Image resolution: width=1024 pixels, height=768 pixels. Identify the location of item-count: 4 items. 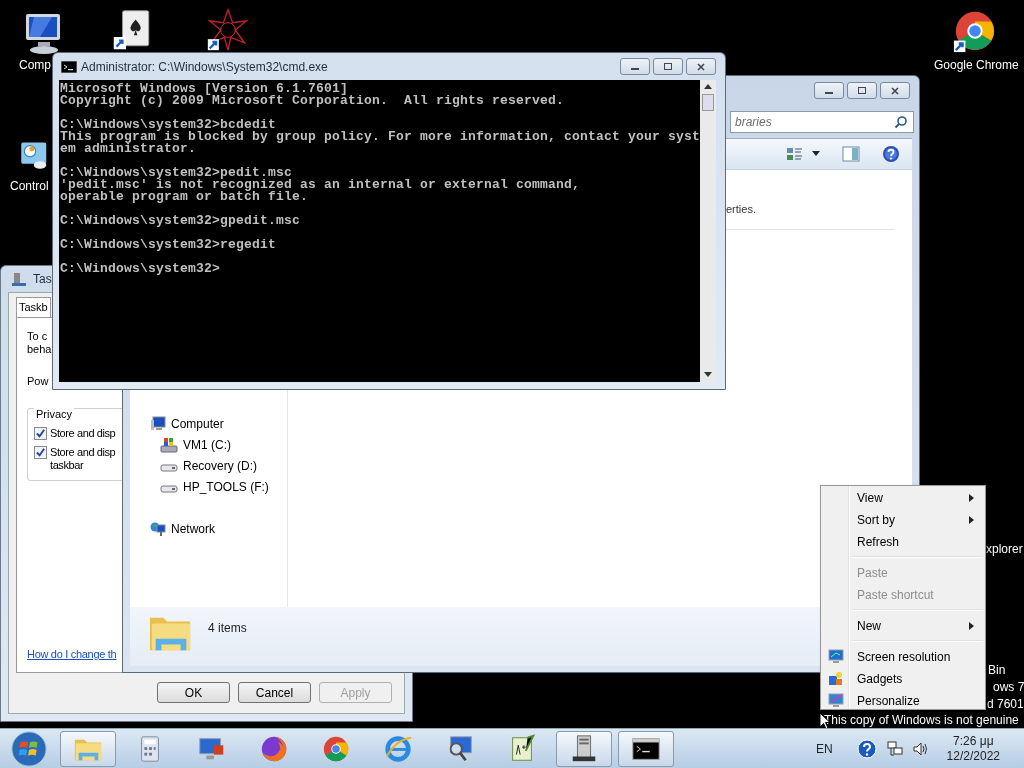
(227, 627).